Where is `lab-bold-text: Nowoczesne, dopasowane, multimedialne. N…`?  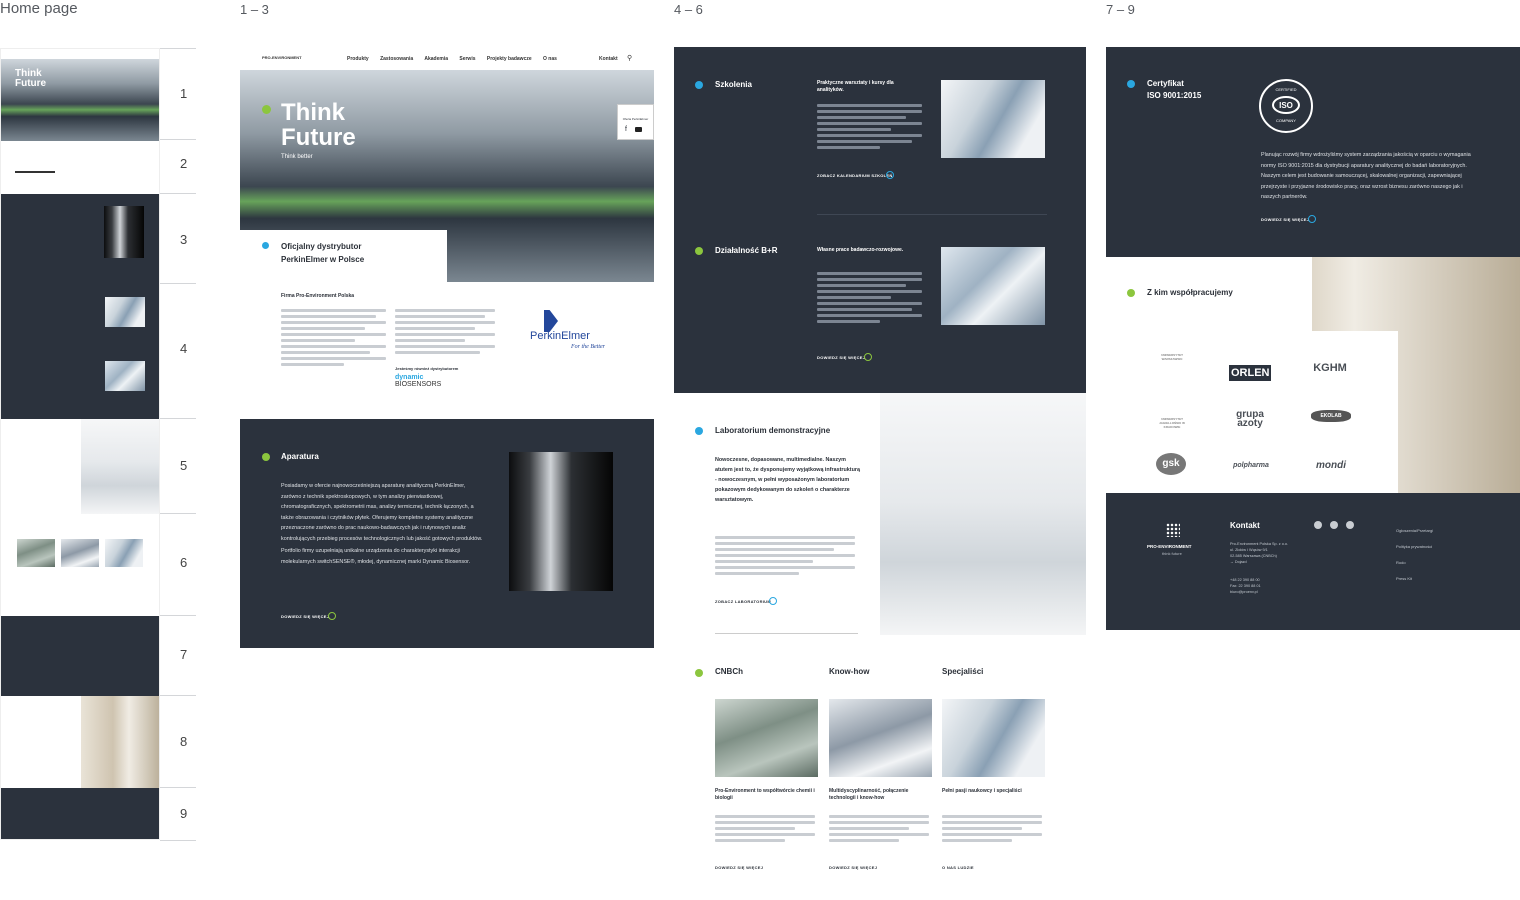 lab-bold-text: Nowoczesne, dopasowane, multimedialne. N… is located at coordinates (787, 480).